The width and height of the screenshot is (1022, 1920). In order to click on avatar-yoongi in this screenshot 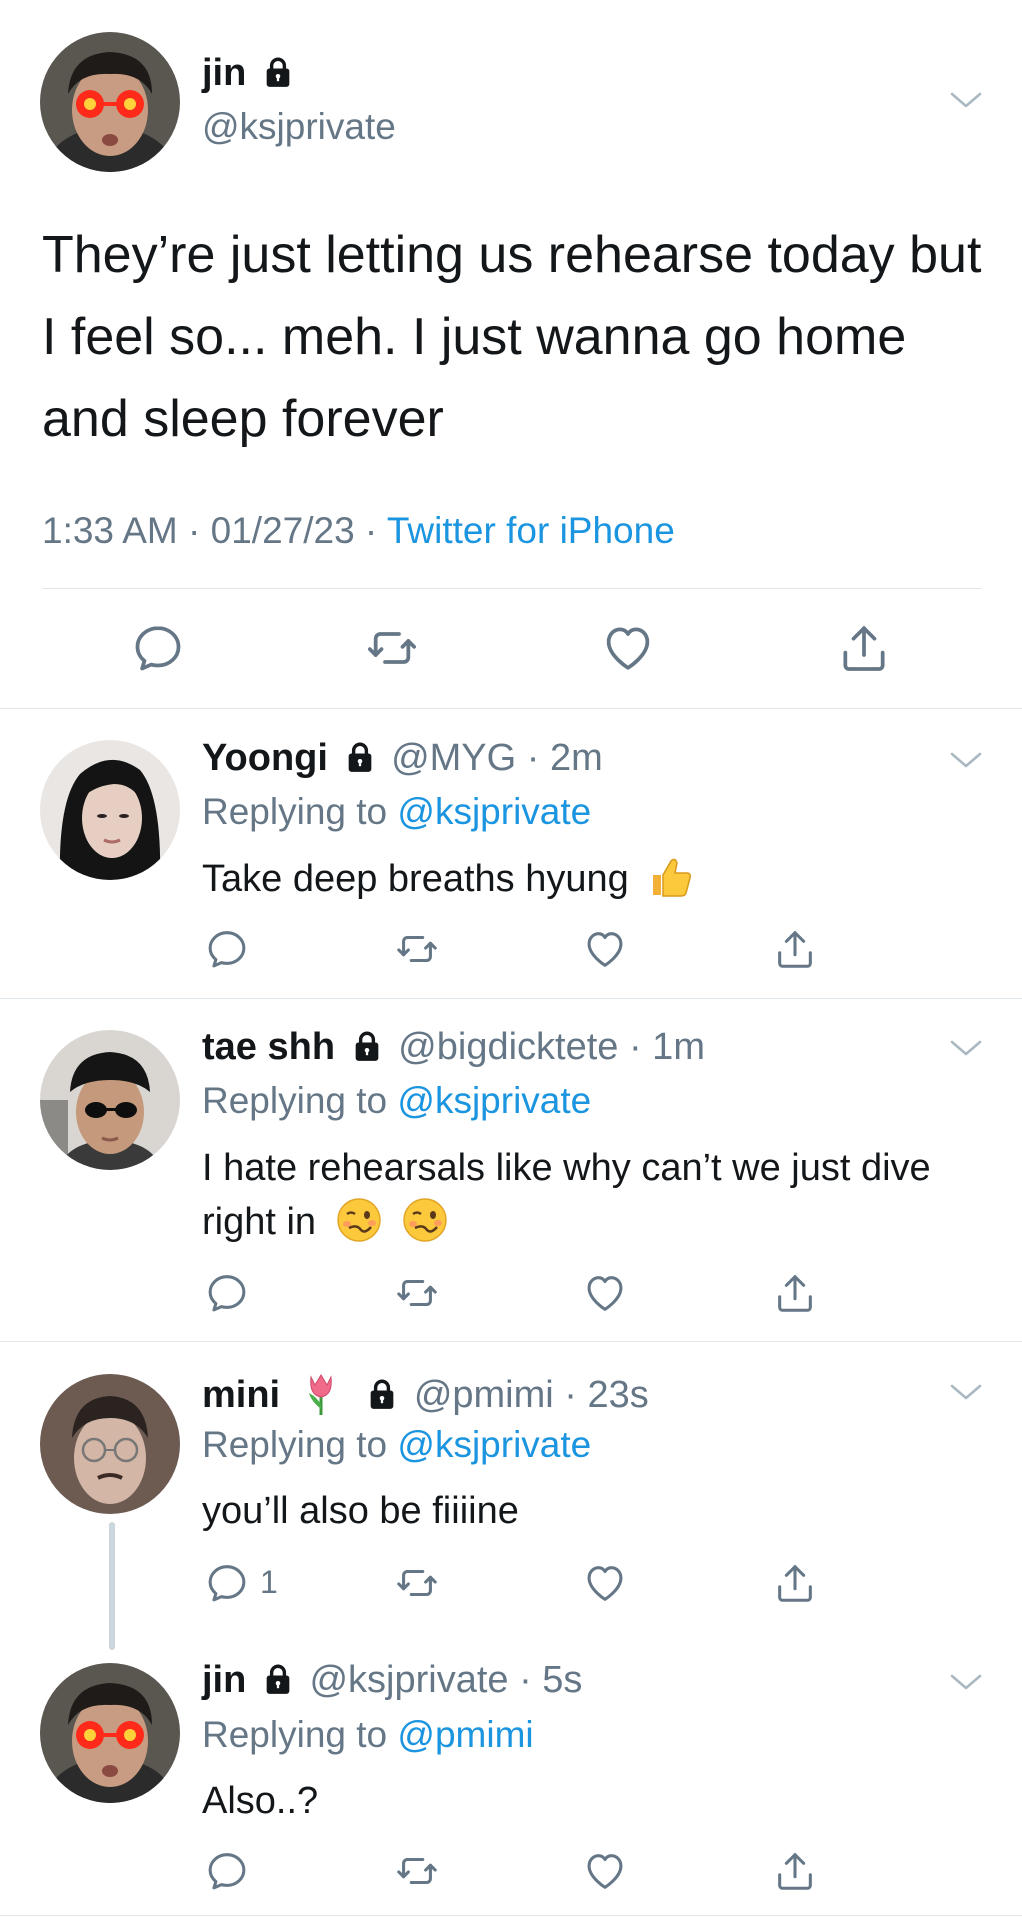, I will do `click(110, 810)`.